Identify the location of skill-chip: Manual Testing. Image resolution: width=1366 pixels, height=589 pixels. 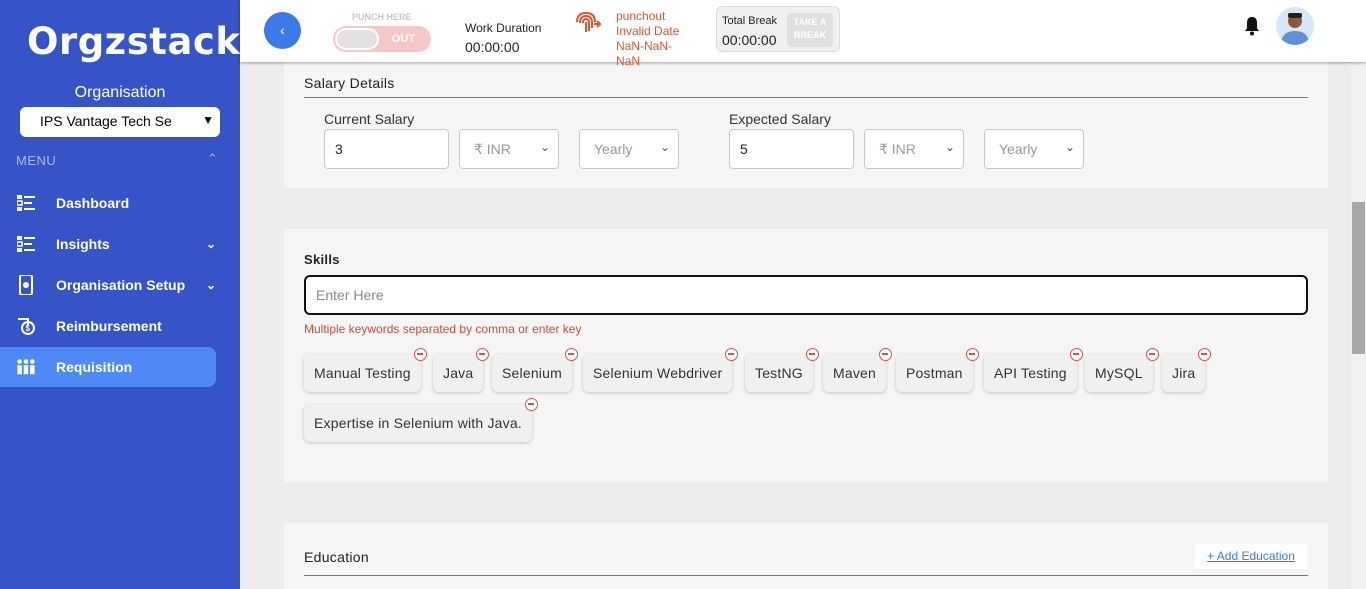
(365, 370).